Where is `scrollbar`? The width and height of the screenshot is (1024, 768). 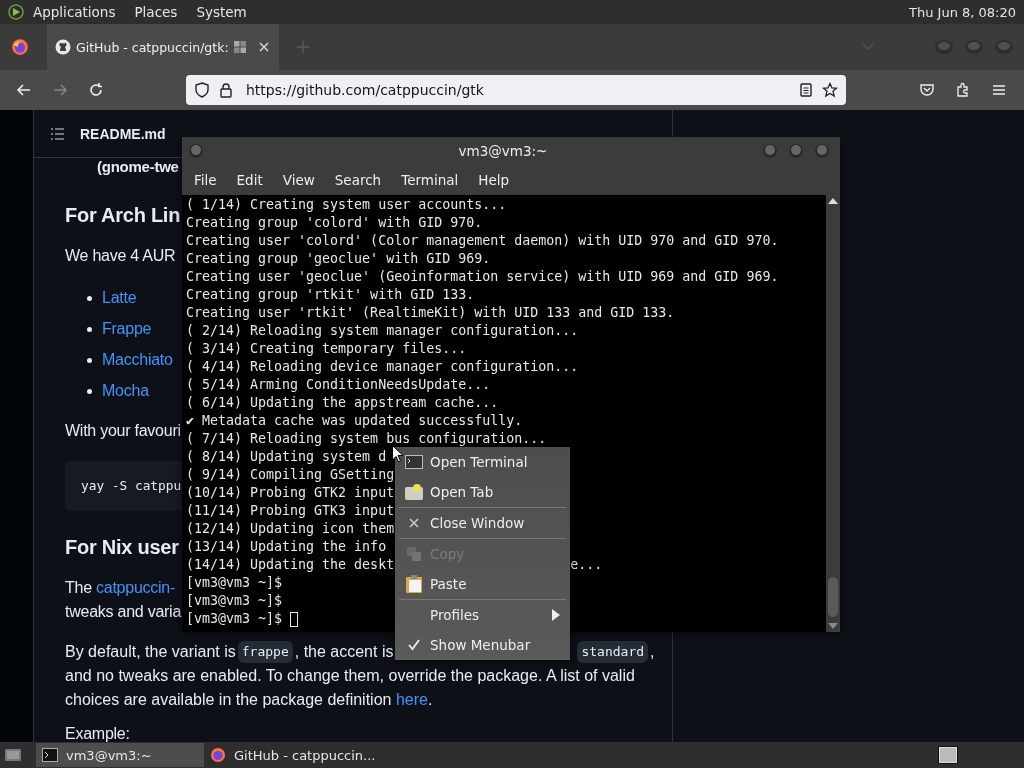 scrollbar is located at coordinates (833, 413).